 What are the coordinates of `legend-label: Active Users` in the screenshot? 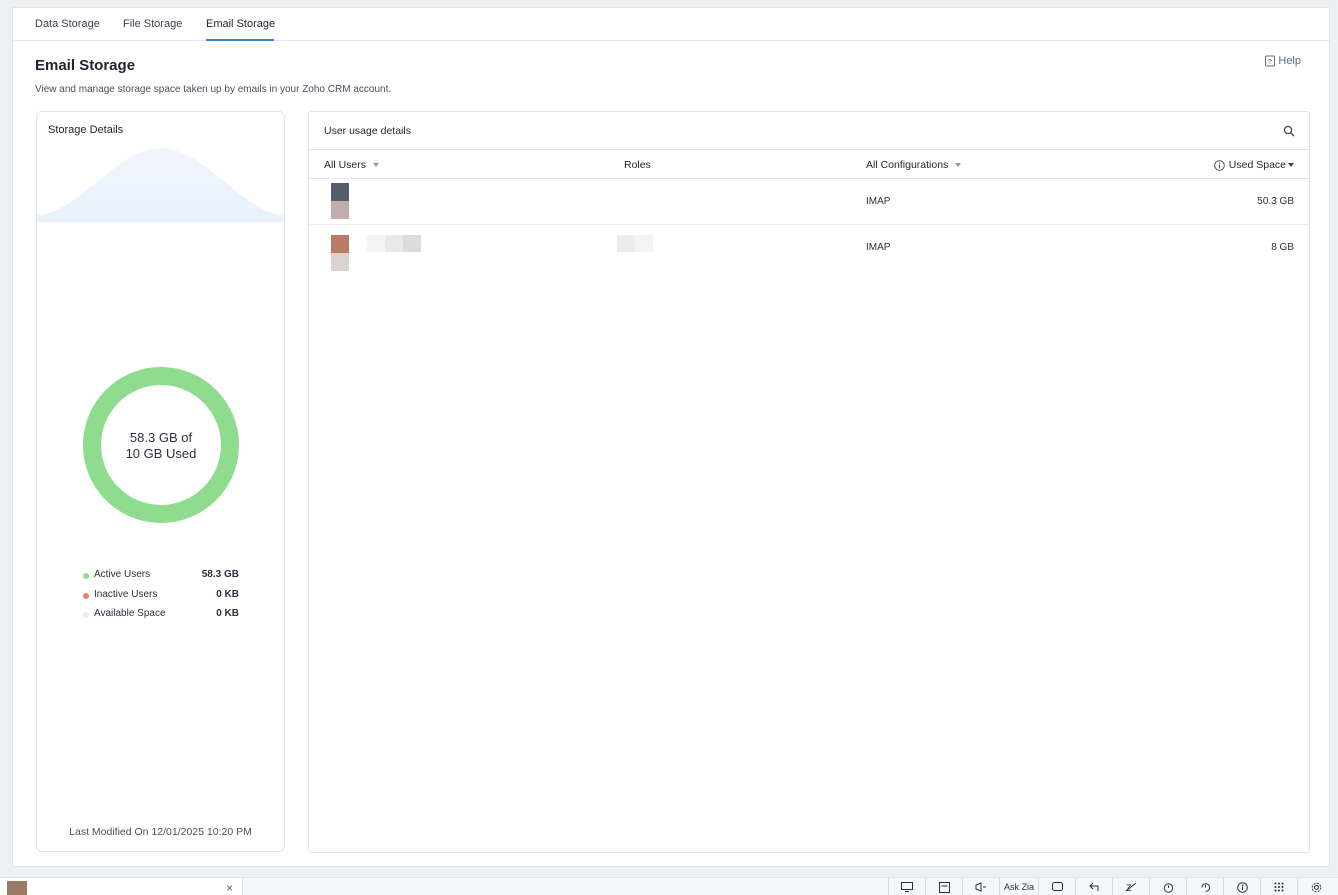 It's located at (122, 574).